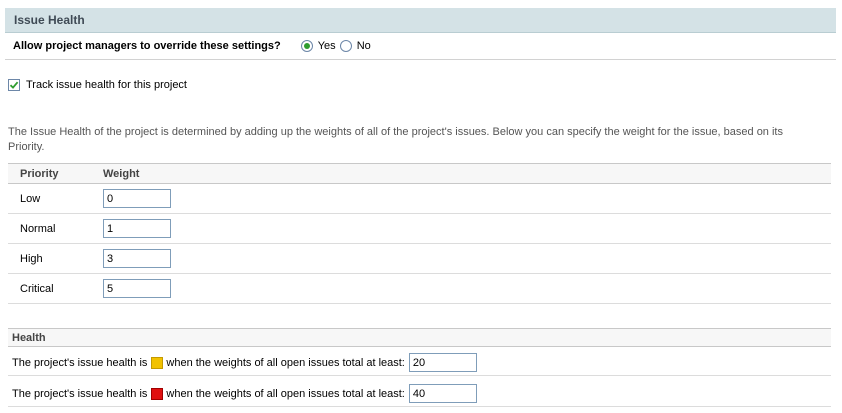 The height and width of the screenshot is (413, 842). Describe the element at coordinates (55, 228) in the screenshot. I see `priority-normal-label: Normal` at that location.